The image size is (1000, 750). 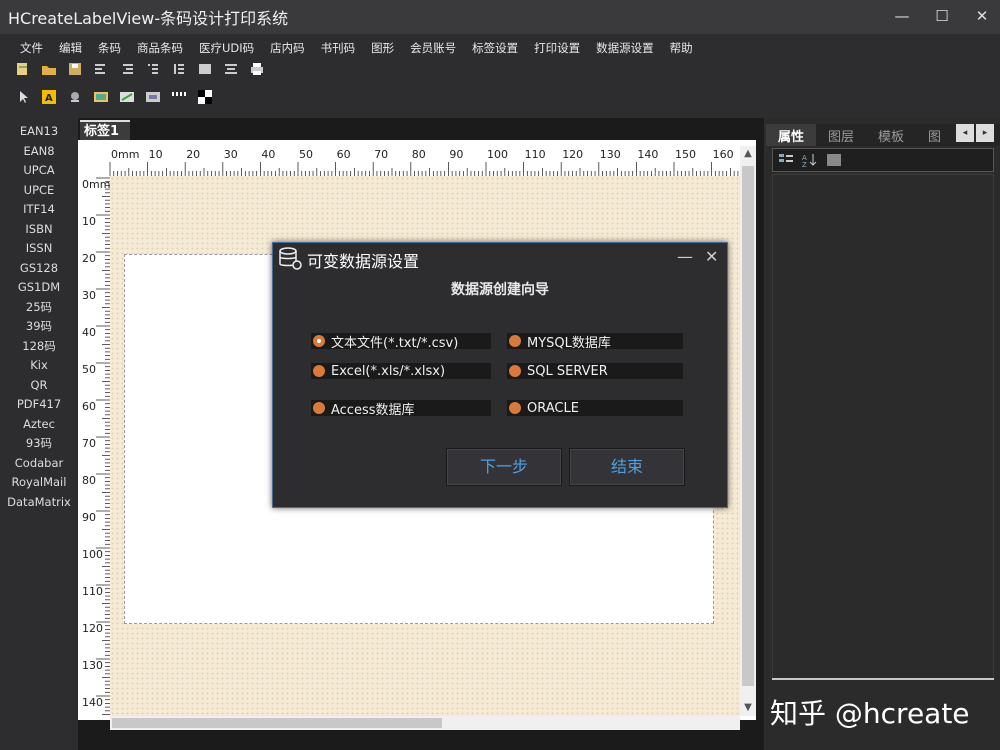 I want to click on maximize-button: ☐, so click(x=942, y=16).